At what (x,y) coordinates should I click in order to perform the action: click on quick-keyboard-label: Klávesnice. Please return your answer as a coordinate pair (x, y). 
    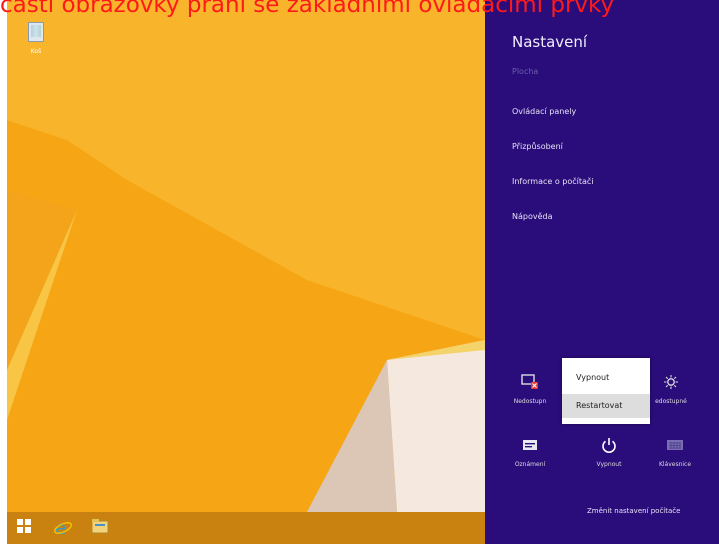
    Looking at the image, I should click on (675, 464).